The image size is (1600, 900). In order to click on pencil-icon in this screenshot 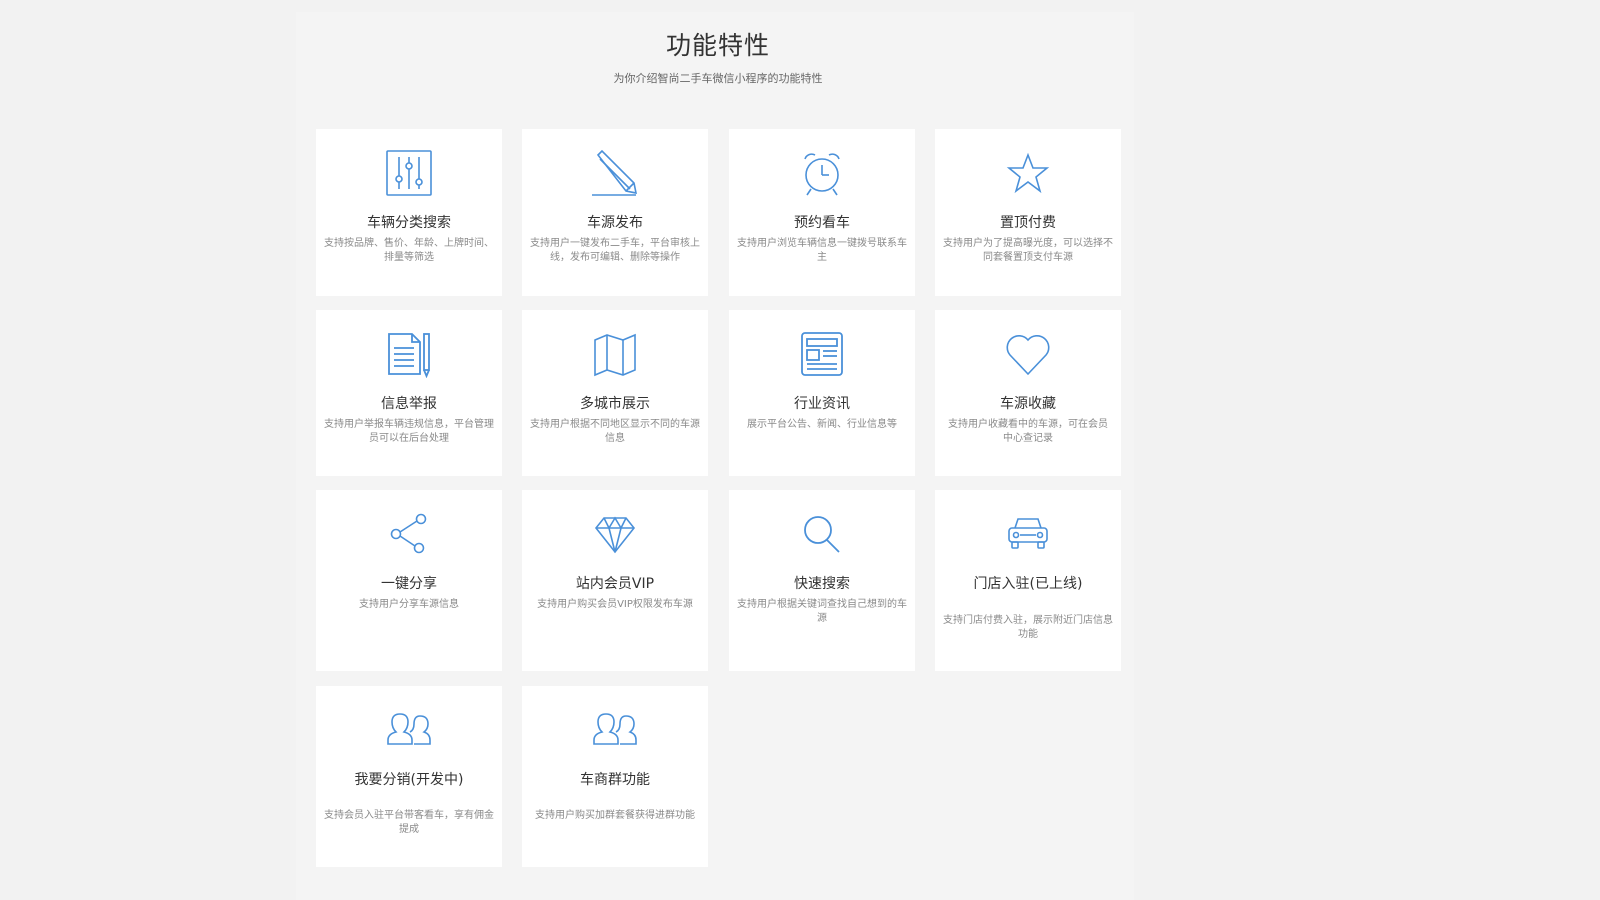, I will do `click(615, 173)`.